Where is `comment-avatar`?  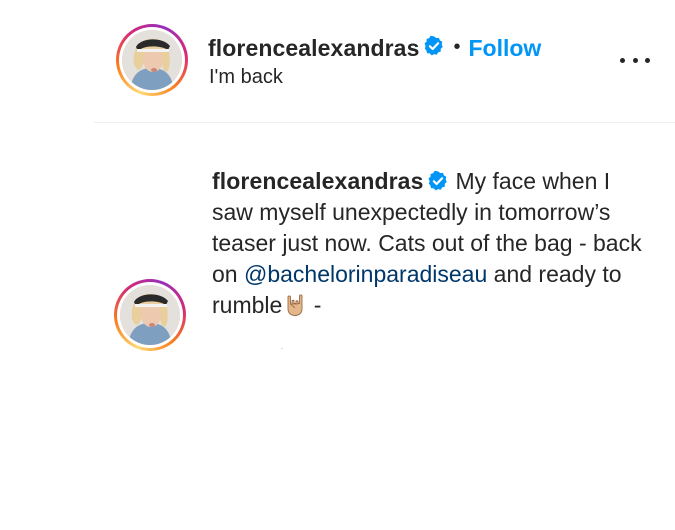 comment-avatar is located at coordinates (150, 315).